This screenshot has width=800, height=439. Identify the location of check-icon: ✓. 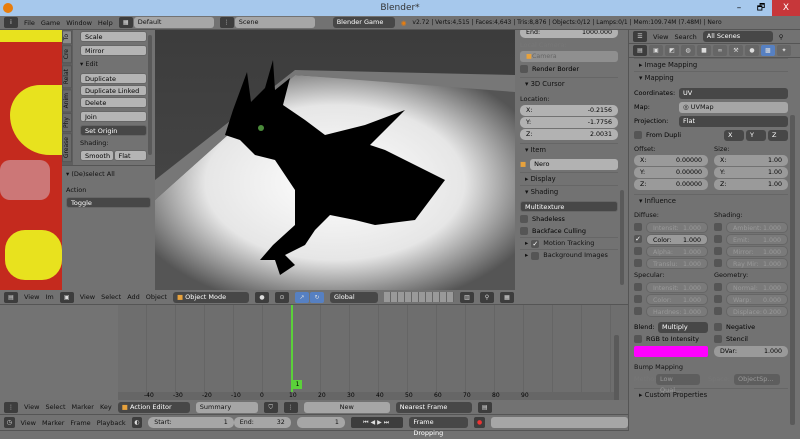
(638, 239).